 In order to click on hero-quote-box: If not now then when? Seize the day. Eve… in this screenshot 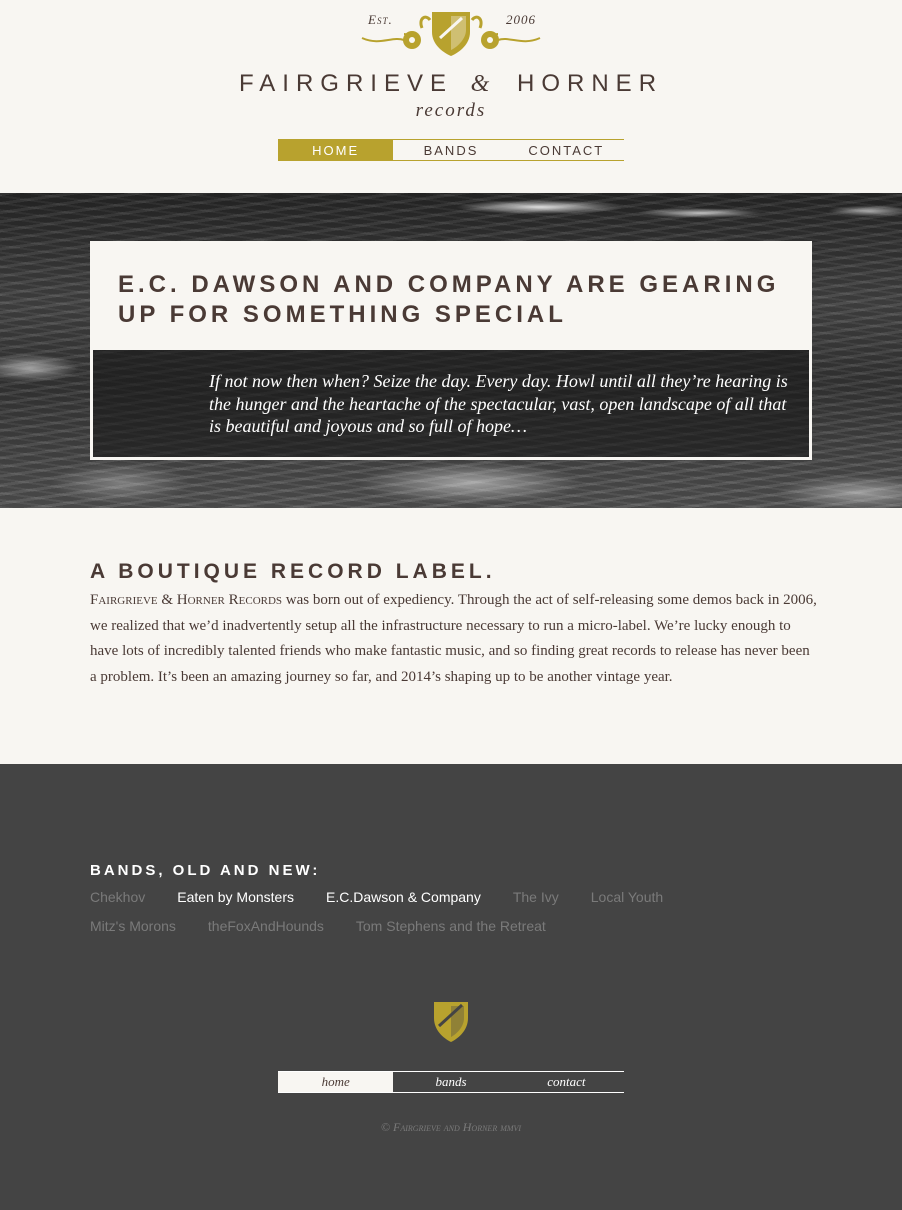, I will do `click(451, 403)`.